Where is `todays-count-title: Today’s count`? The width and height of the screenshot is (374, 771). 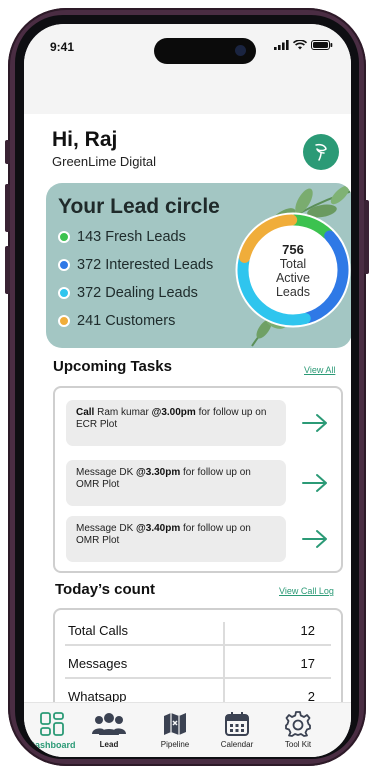 todays-count-title: Today’s count is located at coordinates (105, 589).